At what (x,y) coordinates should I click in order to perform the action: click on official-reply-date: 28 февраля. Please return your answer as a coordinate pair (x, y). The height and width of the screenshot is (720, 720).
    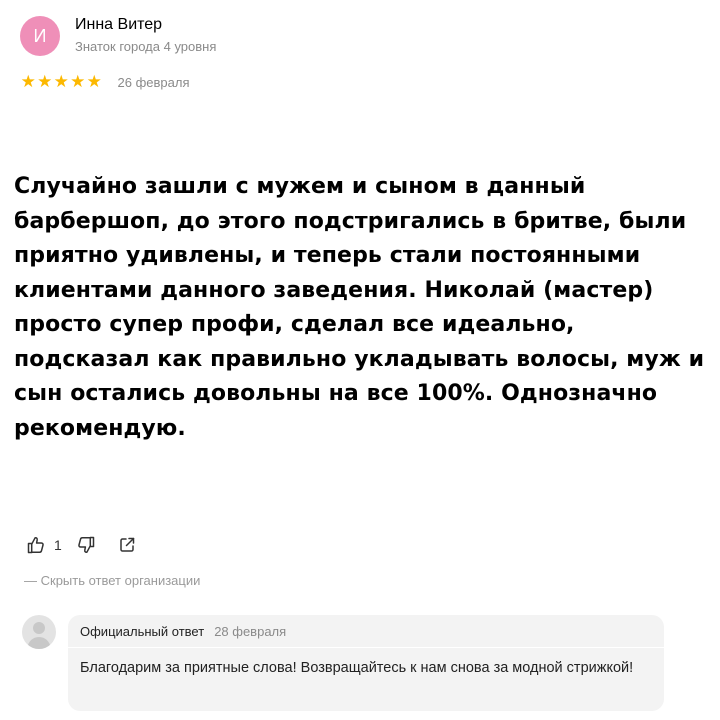
    Looking at the image, I should click on (250, 631).